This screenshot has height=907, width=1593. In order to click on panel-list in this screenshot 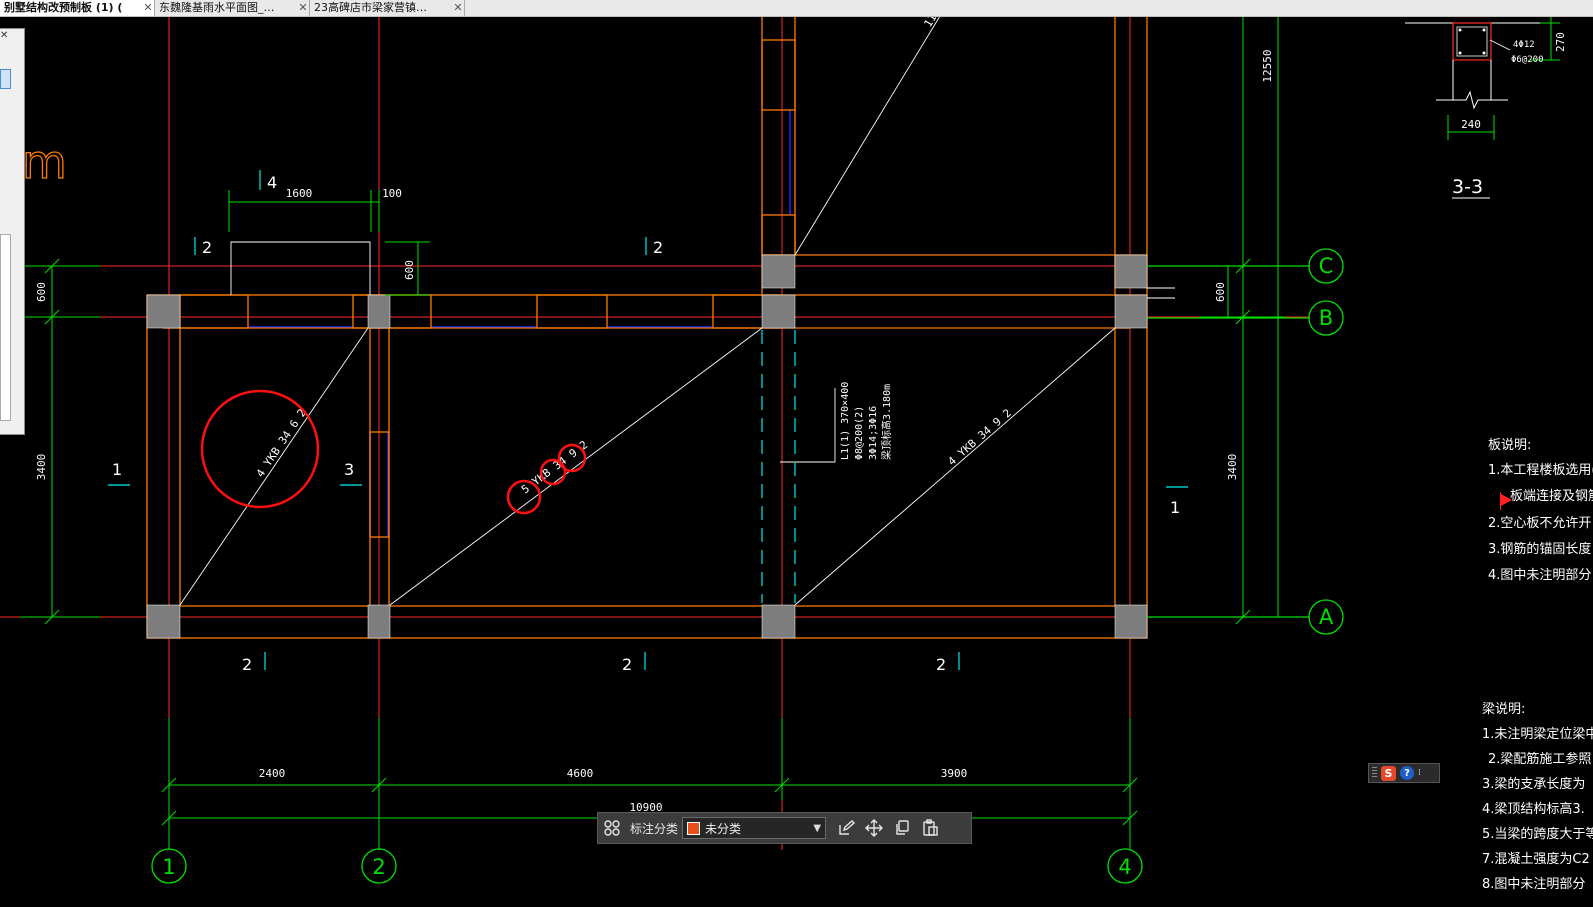, I will do `click(5, 327)`.